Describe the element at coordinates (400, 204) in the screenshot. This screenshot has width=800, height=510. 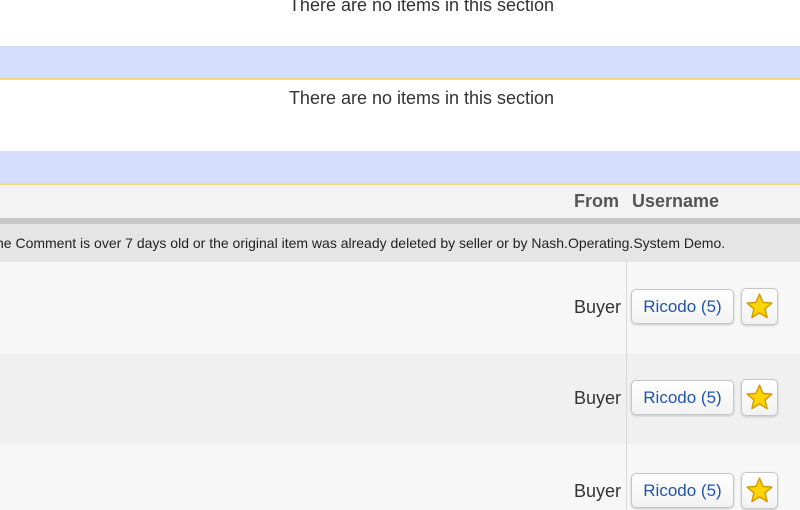
I see `table-header: From Username` at that location.